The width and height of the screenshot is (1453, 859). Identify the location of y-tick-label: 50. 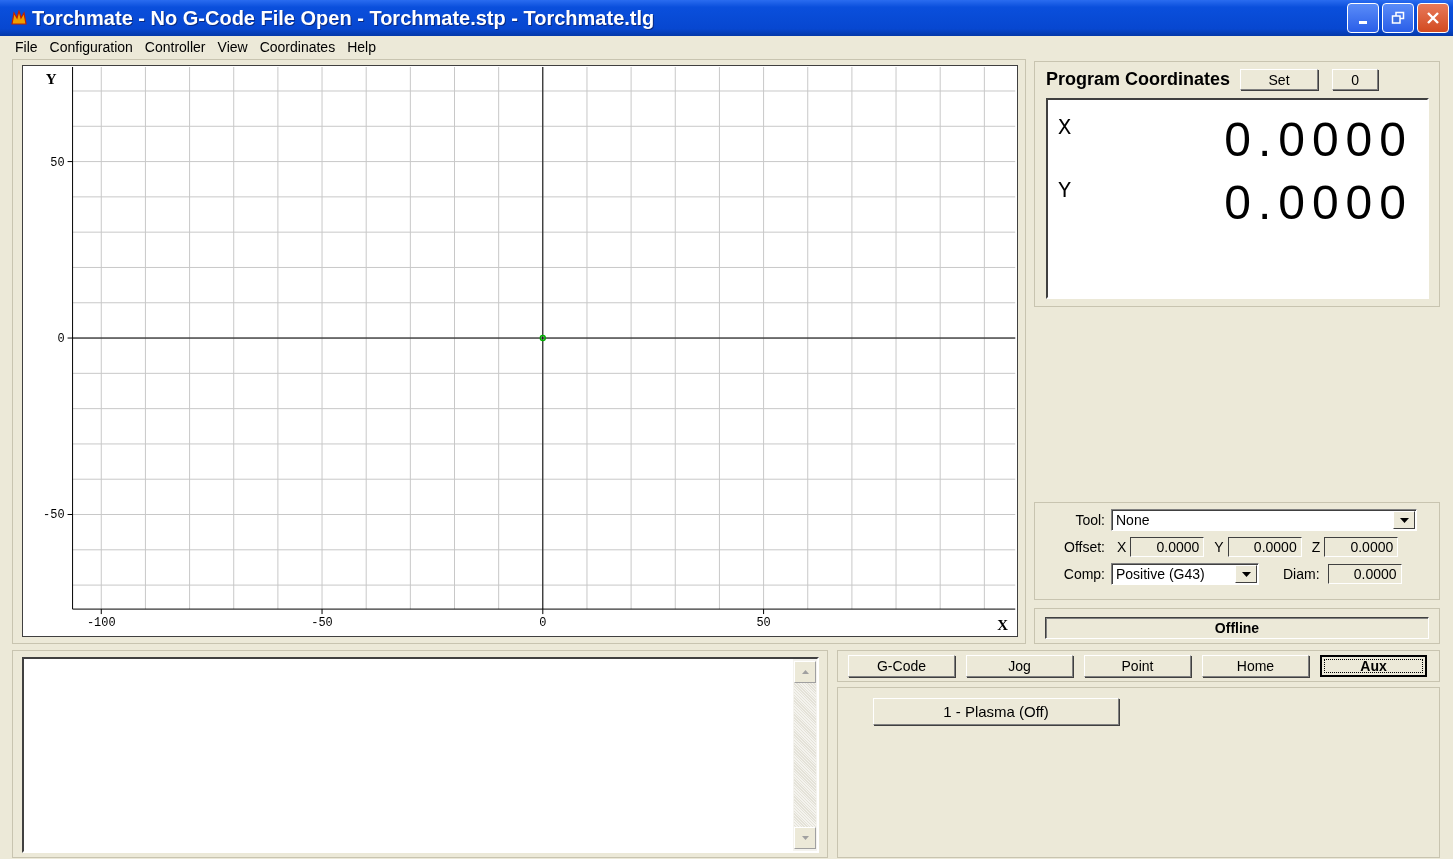
(57, 162).